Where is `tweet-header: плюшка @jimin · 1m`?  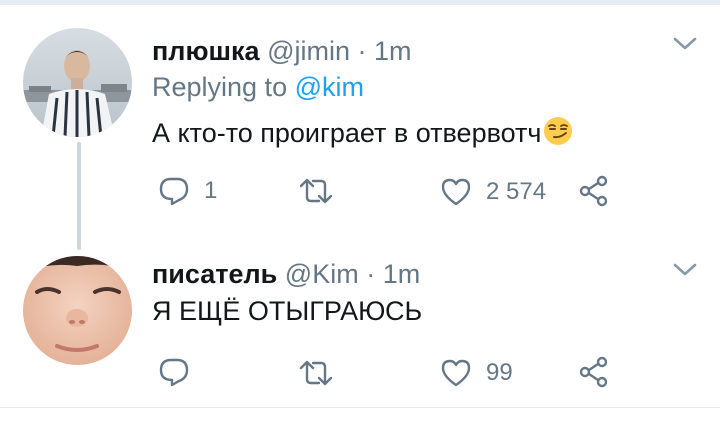 tweet-header: плюшка @jimin · 1m is located at coordinates (282, 51).